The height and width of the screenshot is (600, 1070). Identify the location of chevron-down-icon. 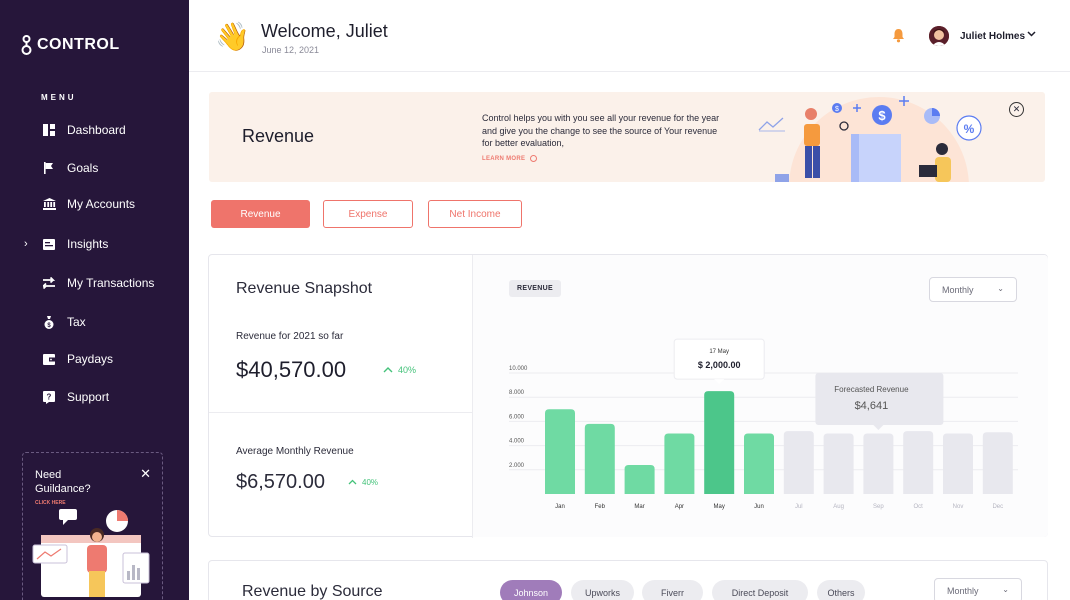
(1031, 34).